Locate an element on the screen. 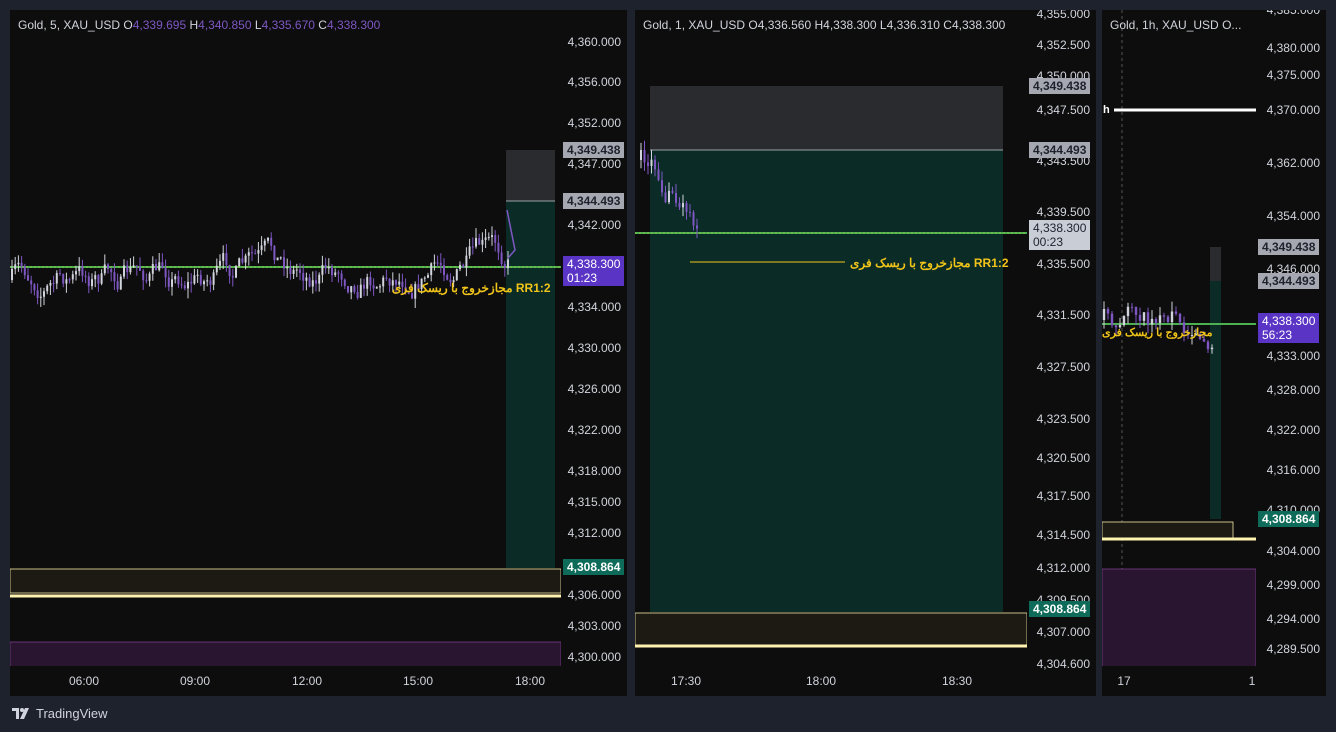 This screenshot has width=1336, height=732. price-tick: 4,354.000 is located at coordinates (1293, 216).